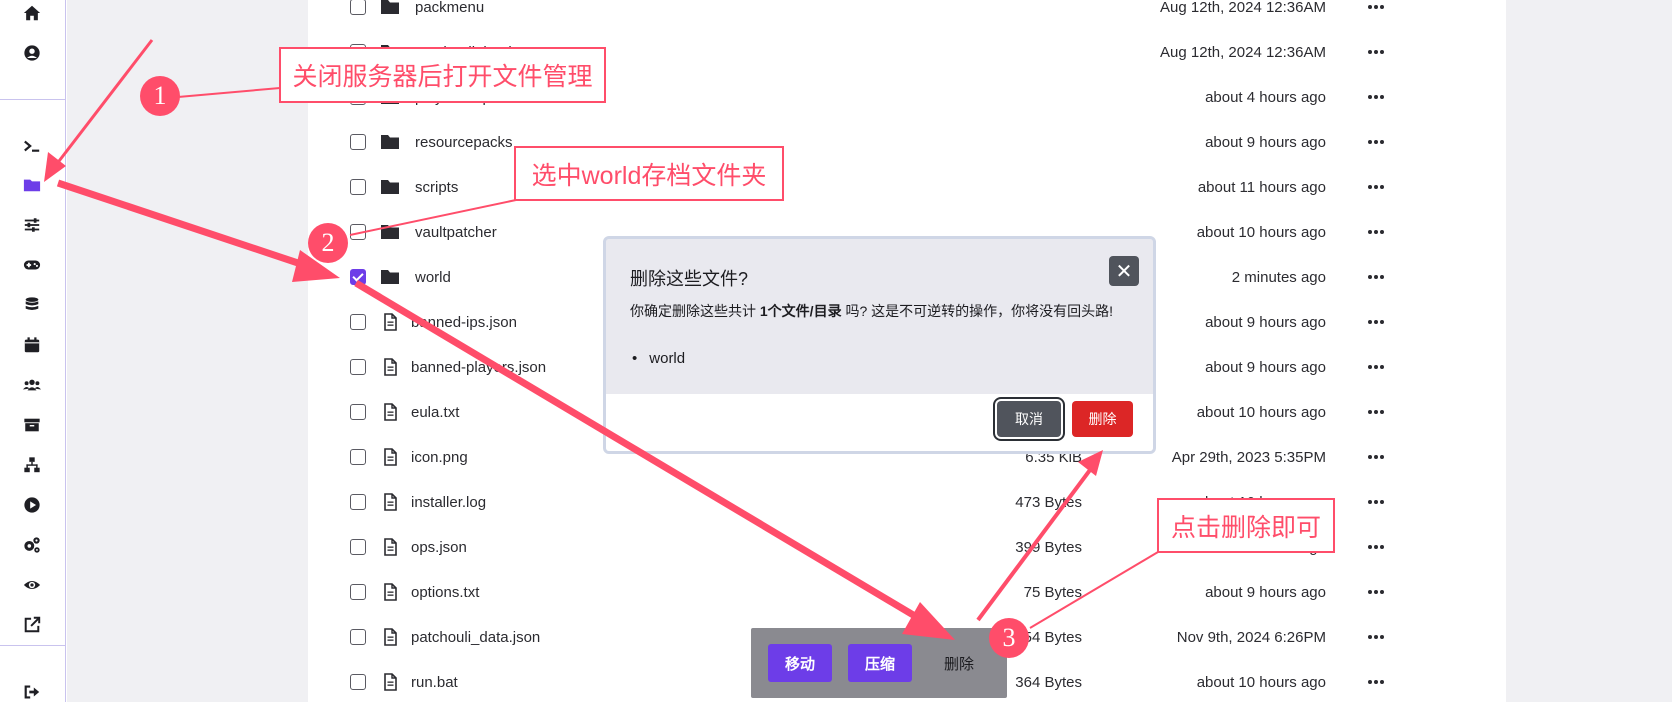 This screenshot has height=702, width=1672. What do you see at coordinates (1029, 419) in the screenshot?
I see `cancel-button: 取消` at bounding box center [1029, 419].